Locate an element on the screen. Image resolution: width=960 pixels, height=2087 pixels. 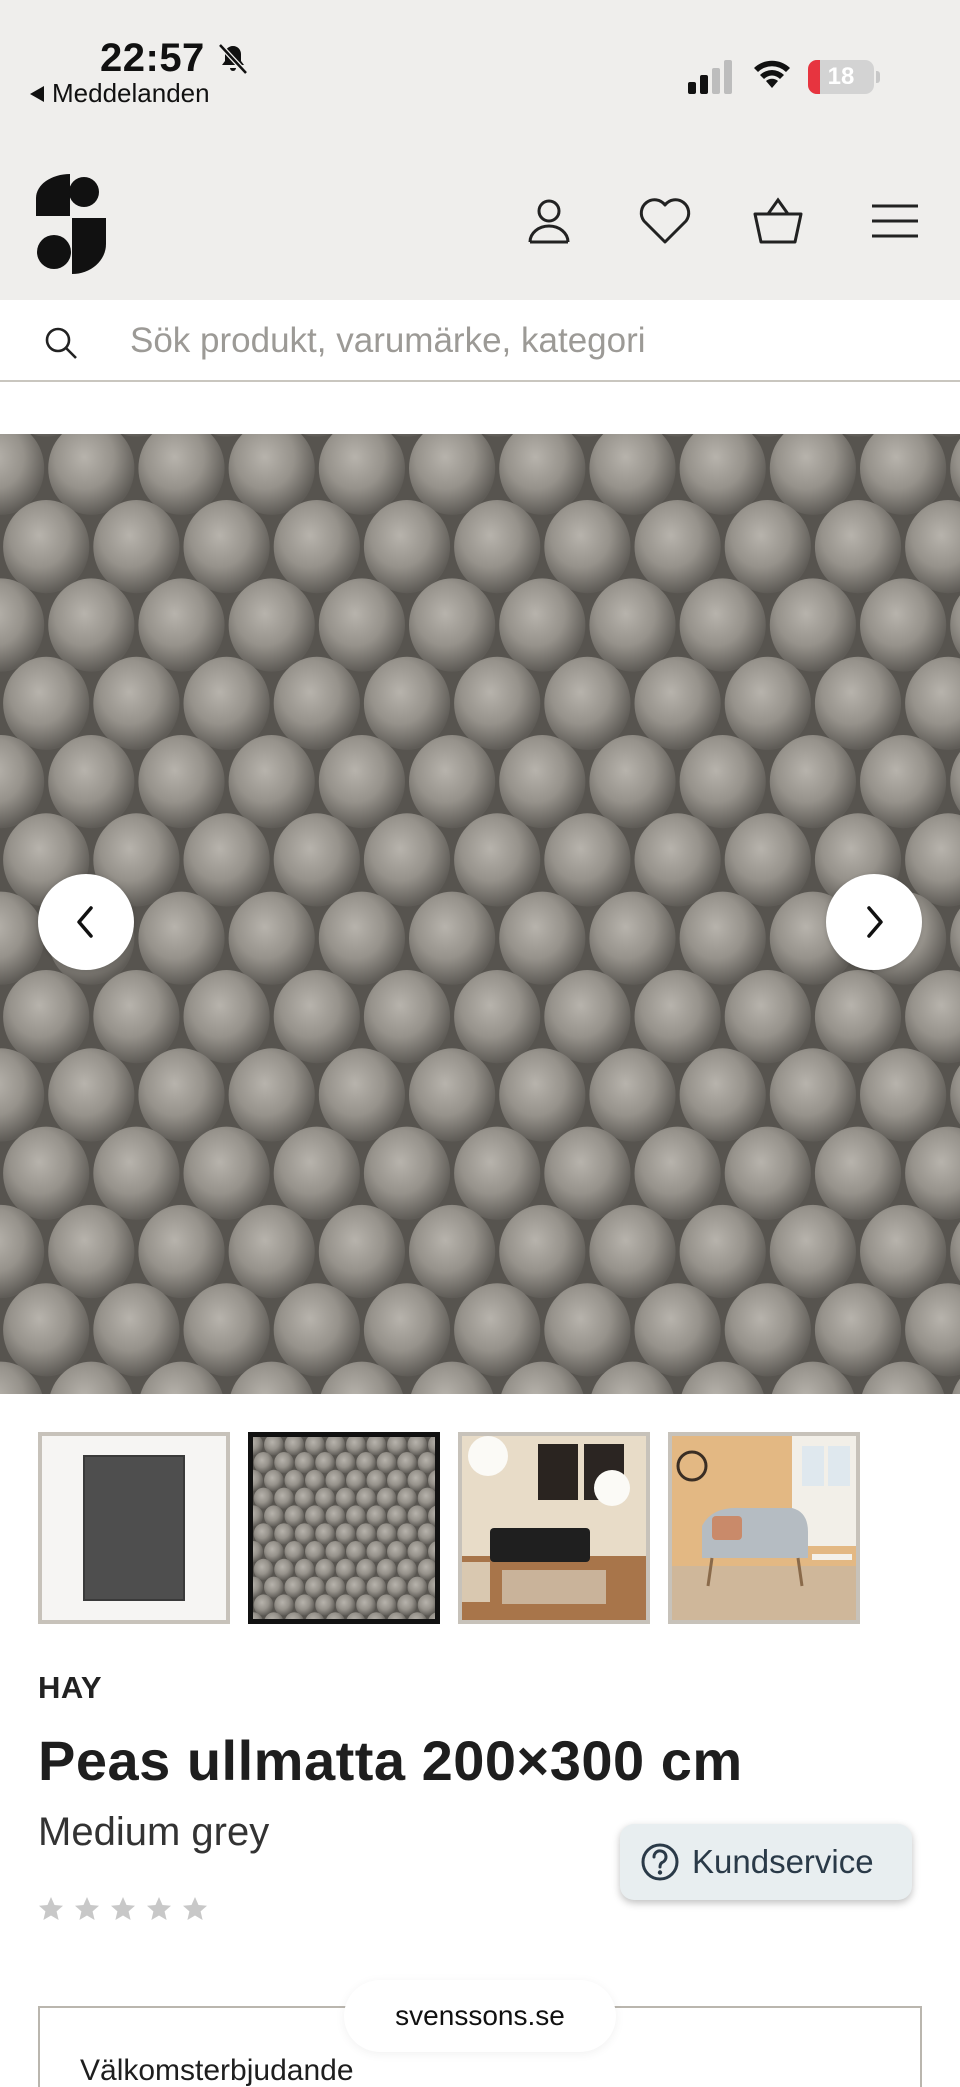
help-icon is located at coordinates (660, 1862).